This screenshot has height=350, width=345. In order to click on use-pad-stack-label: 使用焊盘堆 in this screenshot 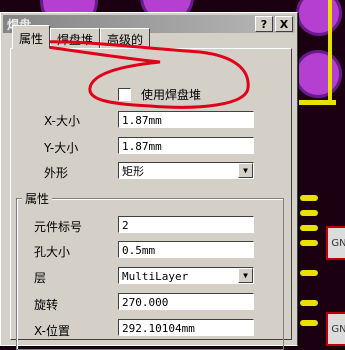, I will do `click(171, 95)`.